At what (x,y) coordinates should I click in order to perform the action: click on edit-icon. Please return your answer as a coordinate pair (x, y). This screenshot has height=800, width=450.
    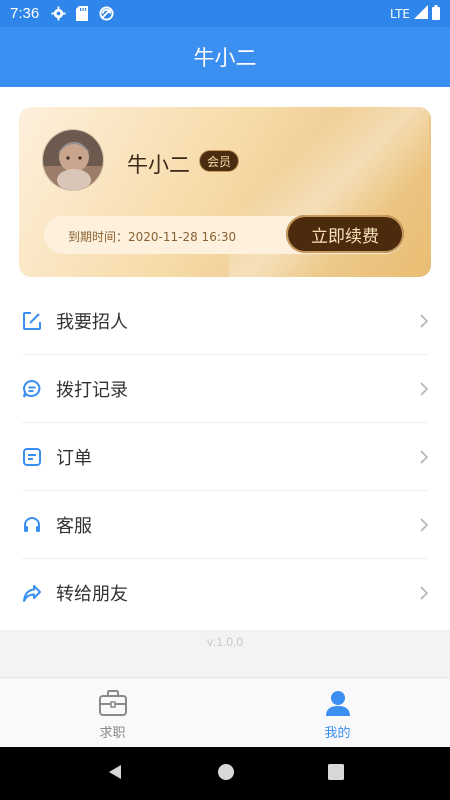
    Looking at the image, I should click on (32, 321).